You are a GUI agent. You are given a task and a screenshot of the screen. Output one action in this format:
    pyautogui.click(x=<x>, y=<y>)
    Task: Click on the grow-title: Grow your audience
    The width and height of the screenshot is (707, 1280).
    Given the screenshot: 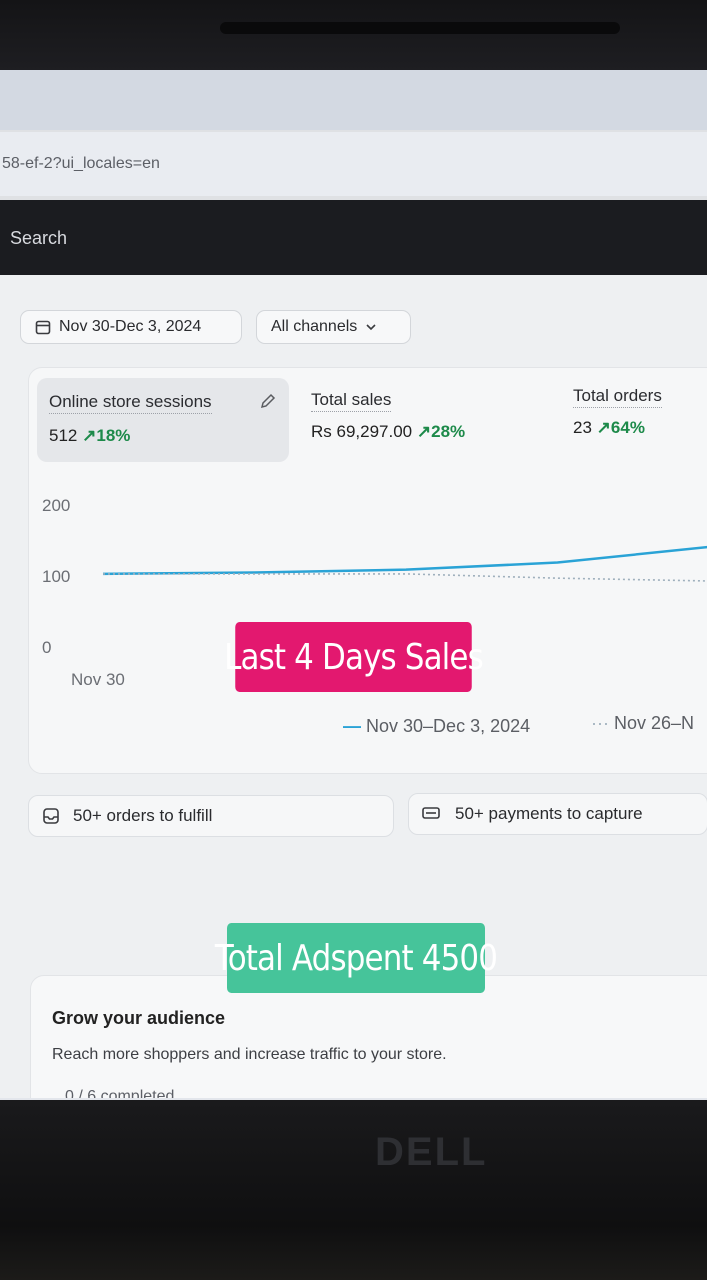 What is the action you would take?
    pyautogui.click(x=139, y=1018)
    